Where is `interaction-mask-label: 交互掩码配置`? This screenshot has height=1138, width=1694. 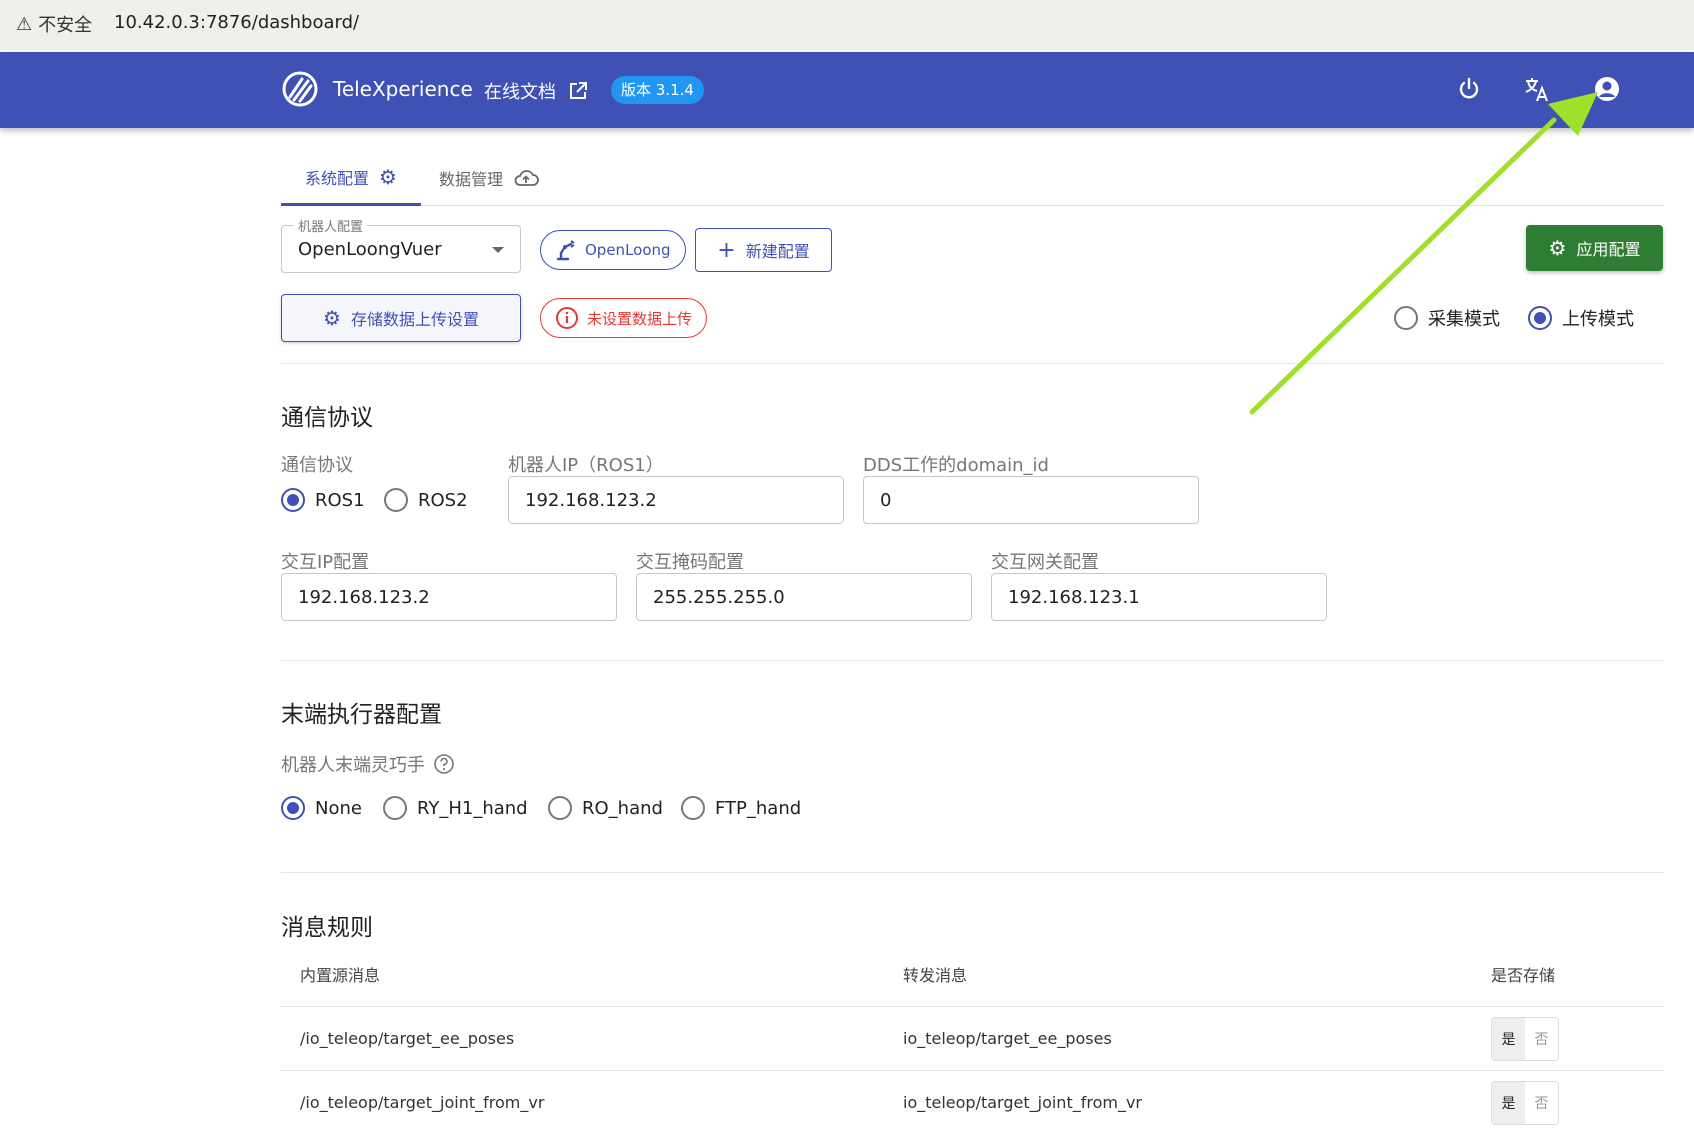
interaction-mask-label: 交互掩码配置 is located at coordinates (690, 562).